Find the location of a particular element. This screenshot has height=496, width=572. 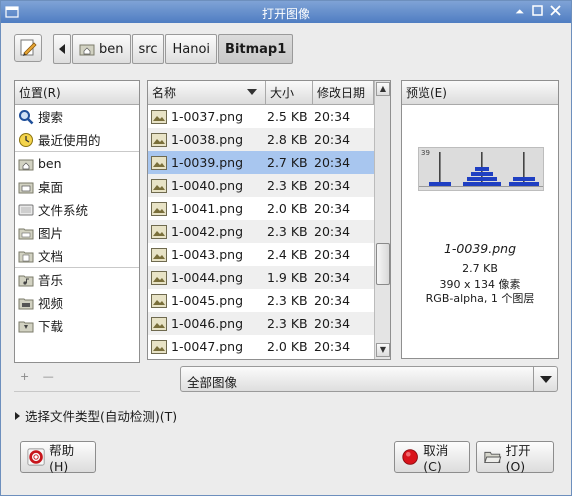

file-name: 1-0042.png is located at coordinates (207, 231).